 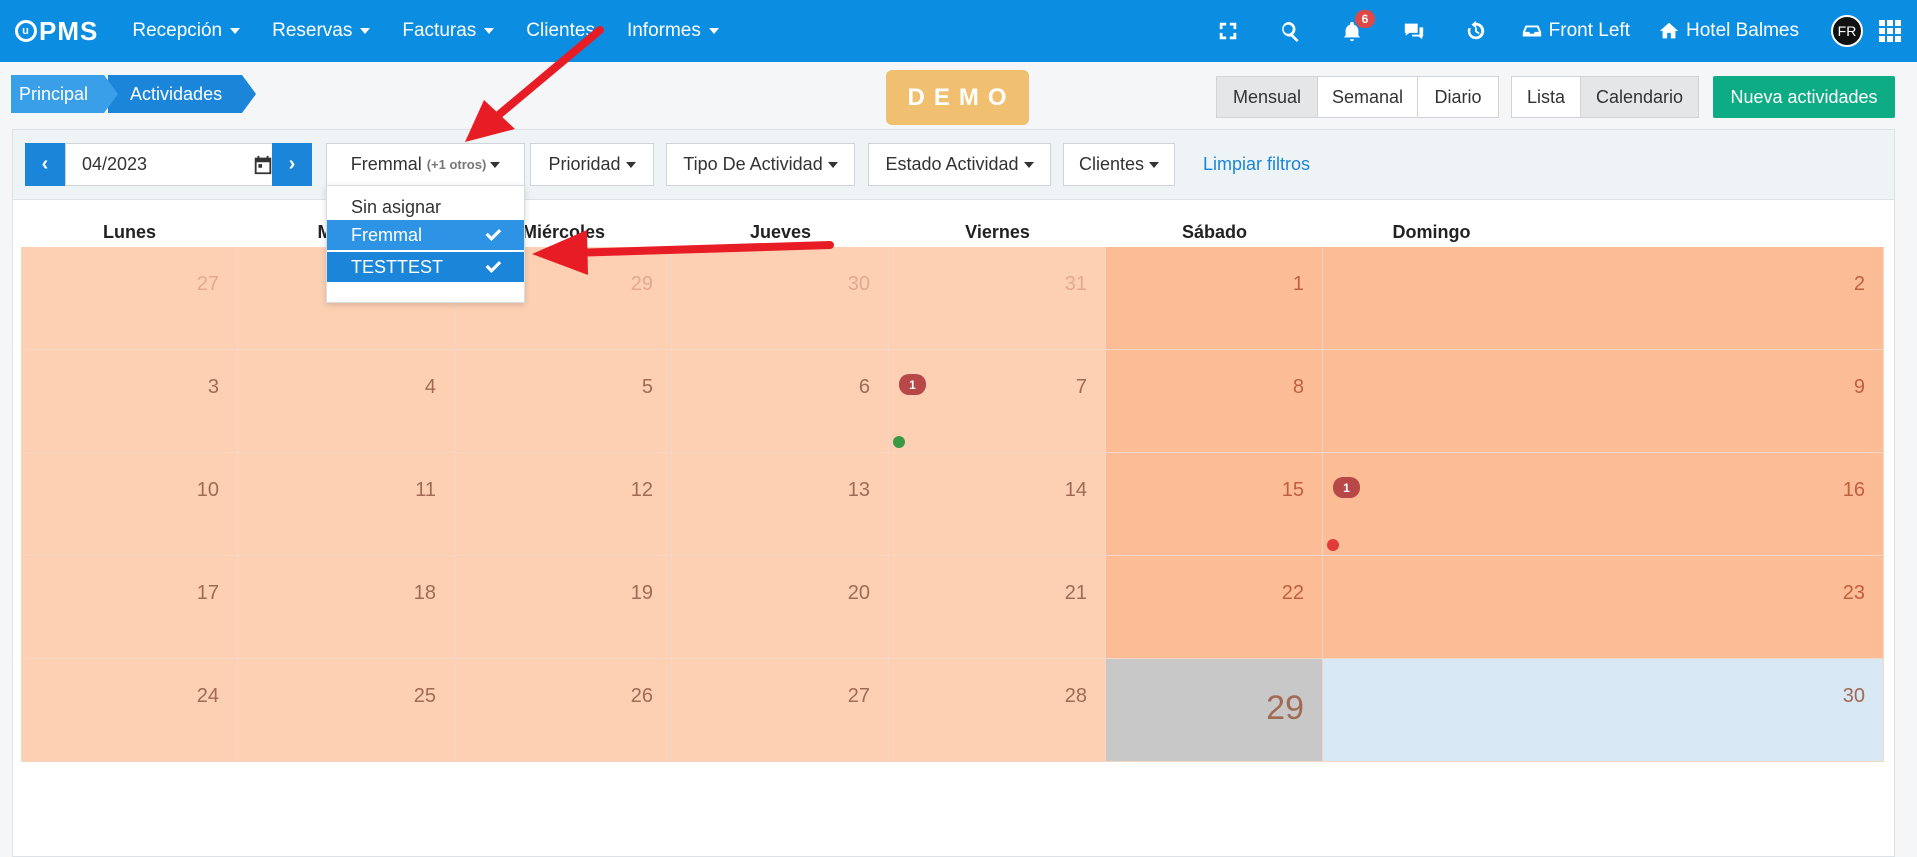 I want to click on view-diario-button: Diario, so click(x=1458, y=97).